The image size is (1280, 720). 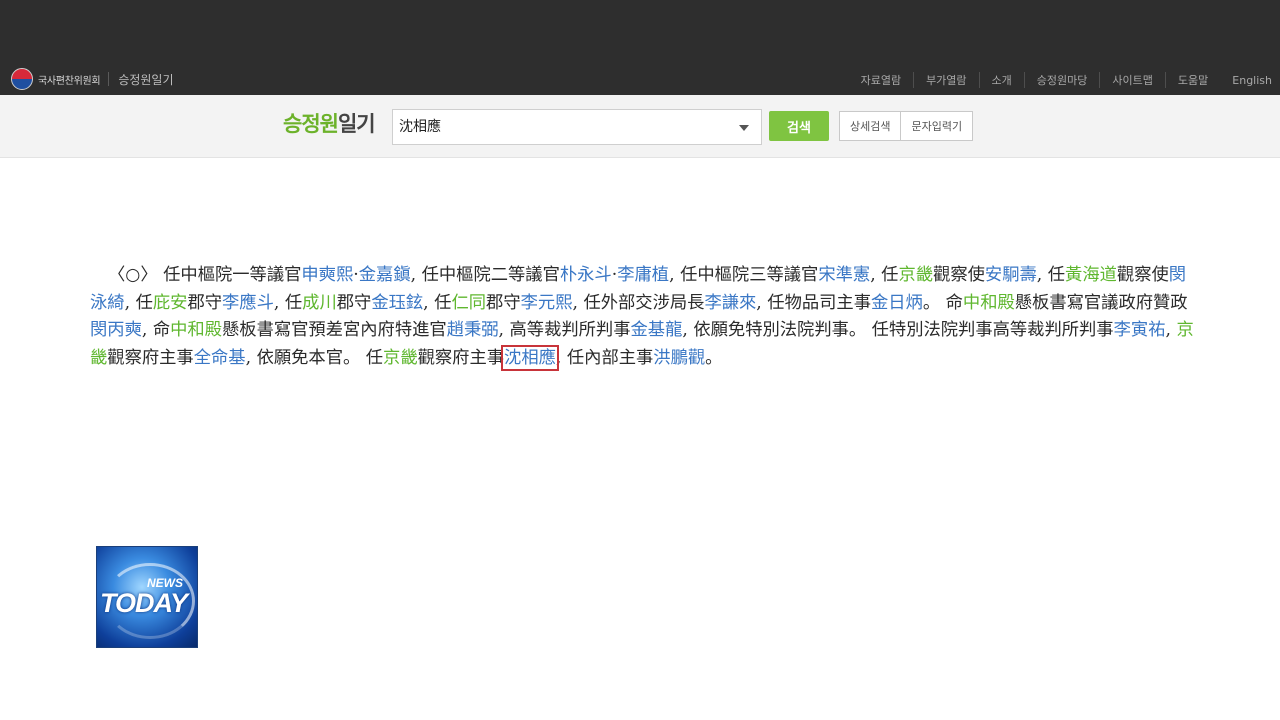 I want to click on person-name-link: 安駉壽, so click(x=1011, y=275).